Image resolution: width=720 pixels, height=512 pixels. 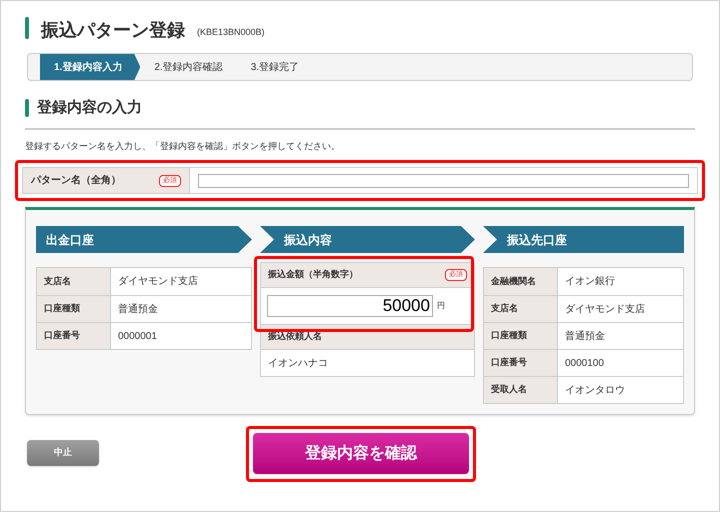 I want to click on confirm-button: 登録内容を確認, so click(x=361, y=453).